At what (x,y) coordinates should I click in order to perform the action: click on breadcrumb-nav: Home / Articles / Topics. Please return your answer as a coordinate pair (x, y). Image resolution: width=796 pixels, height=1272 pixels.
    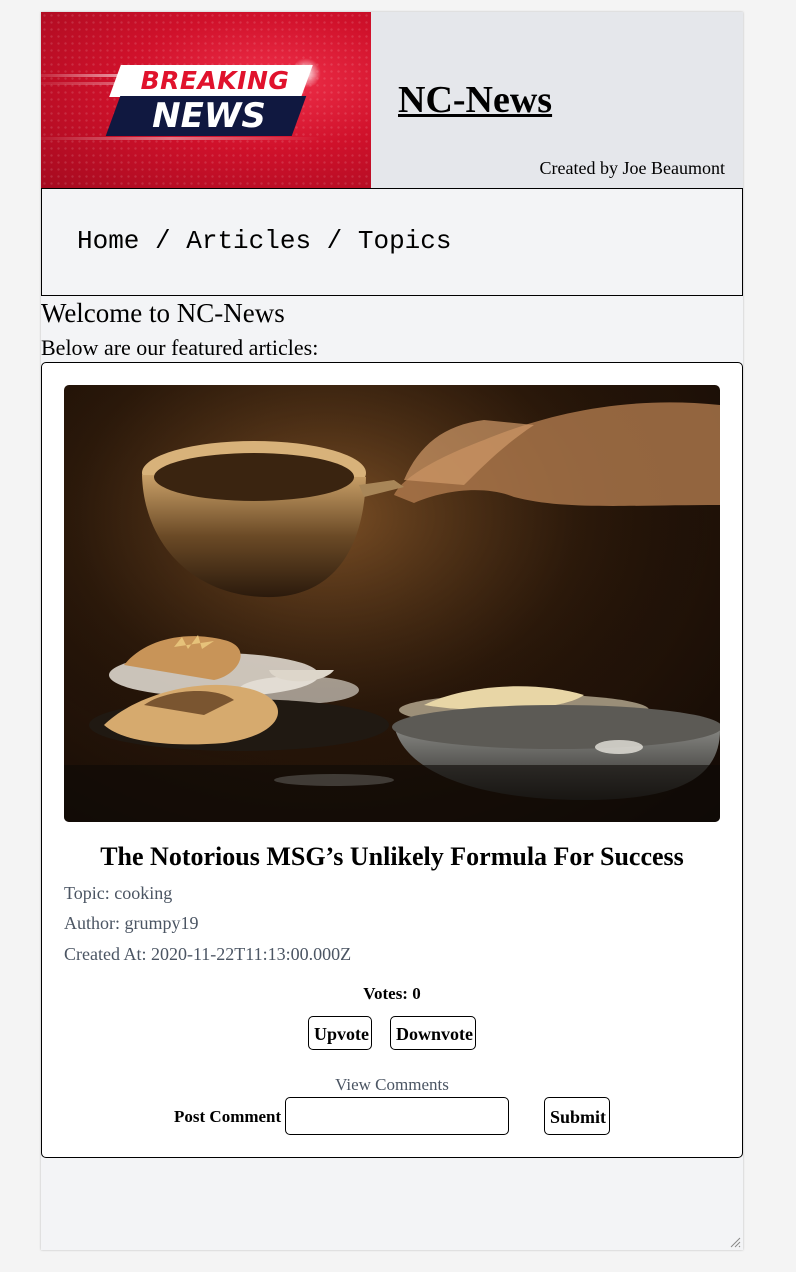
    Looking at the image, I should click on (392, 242).